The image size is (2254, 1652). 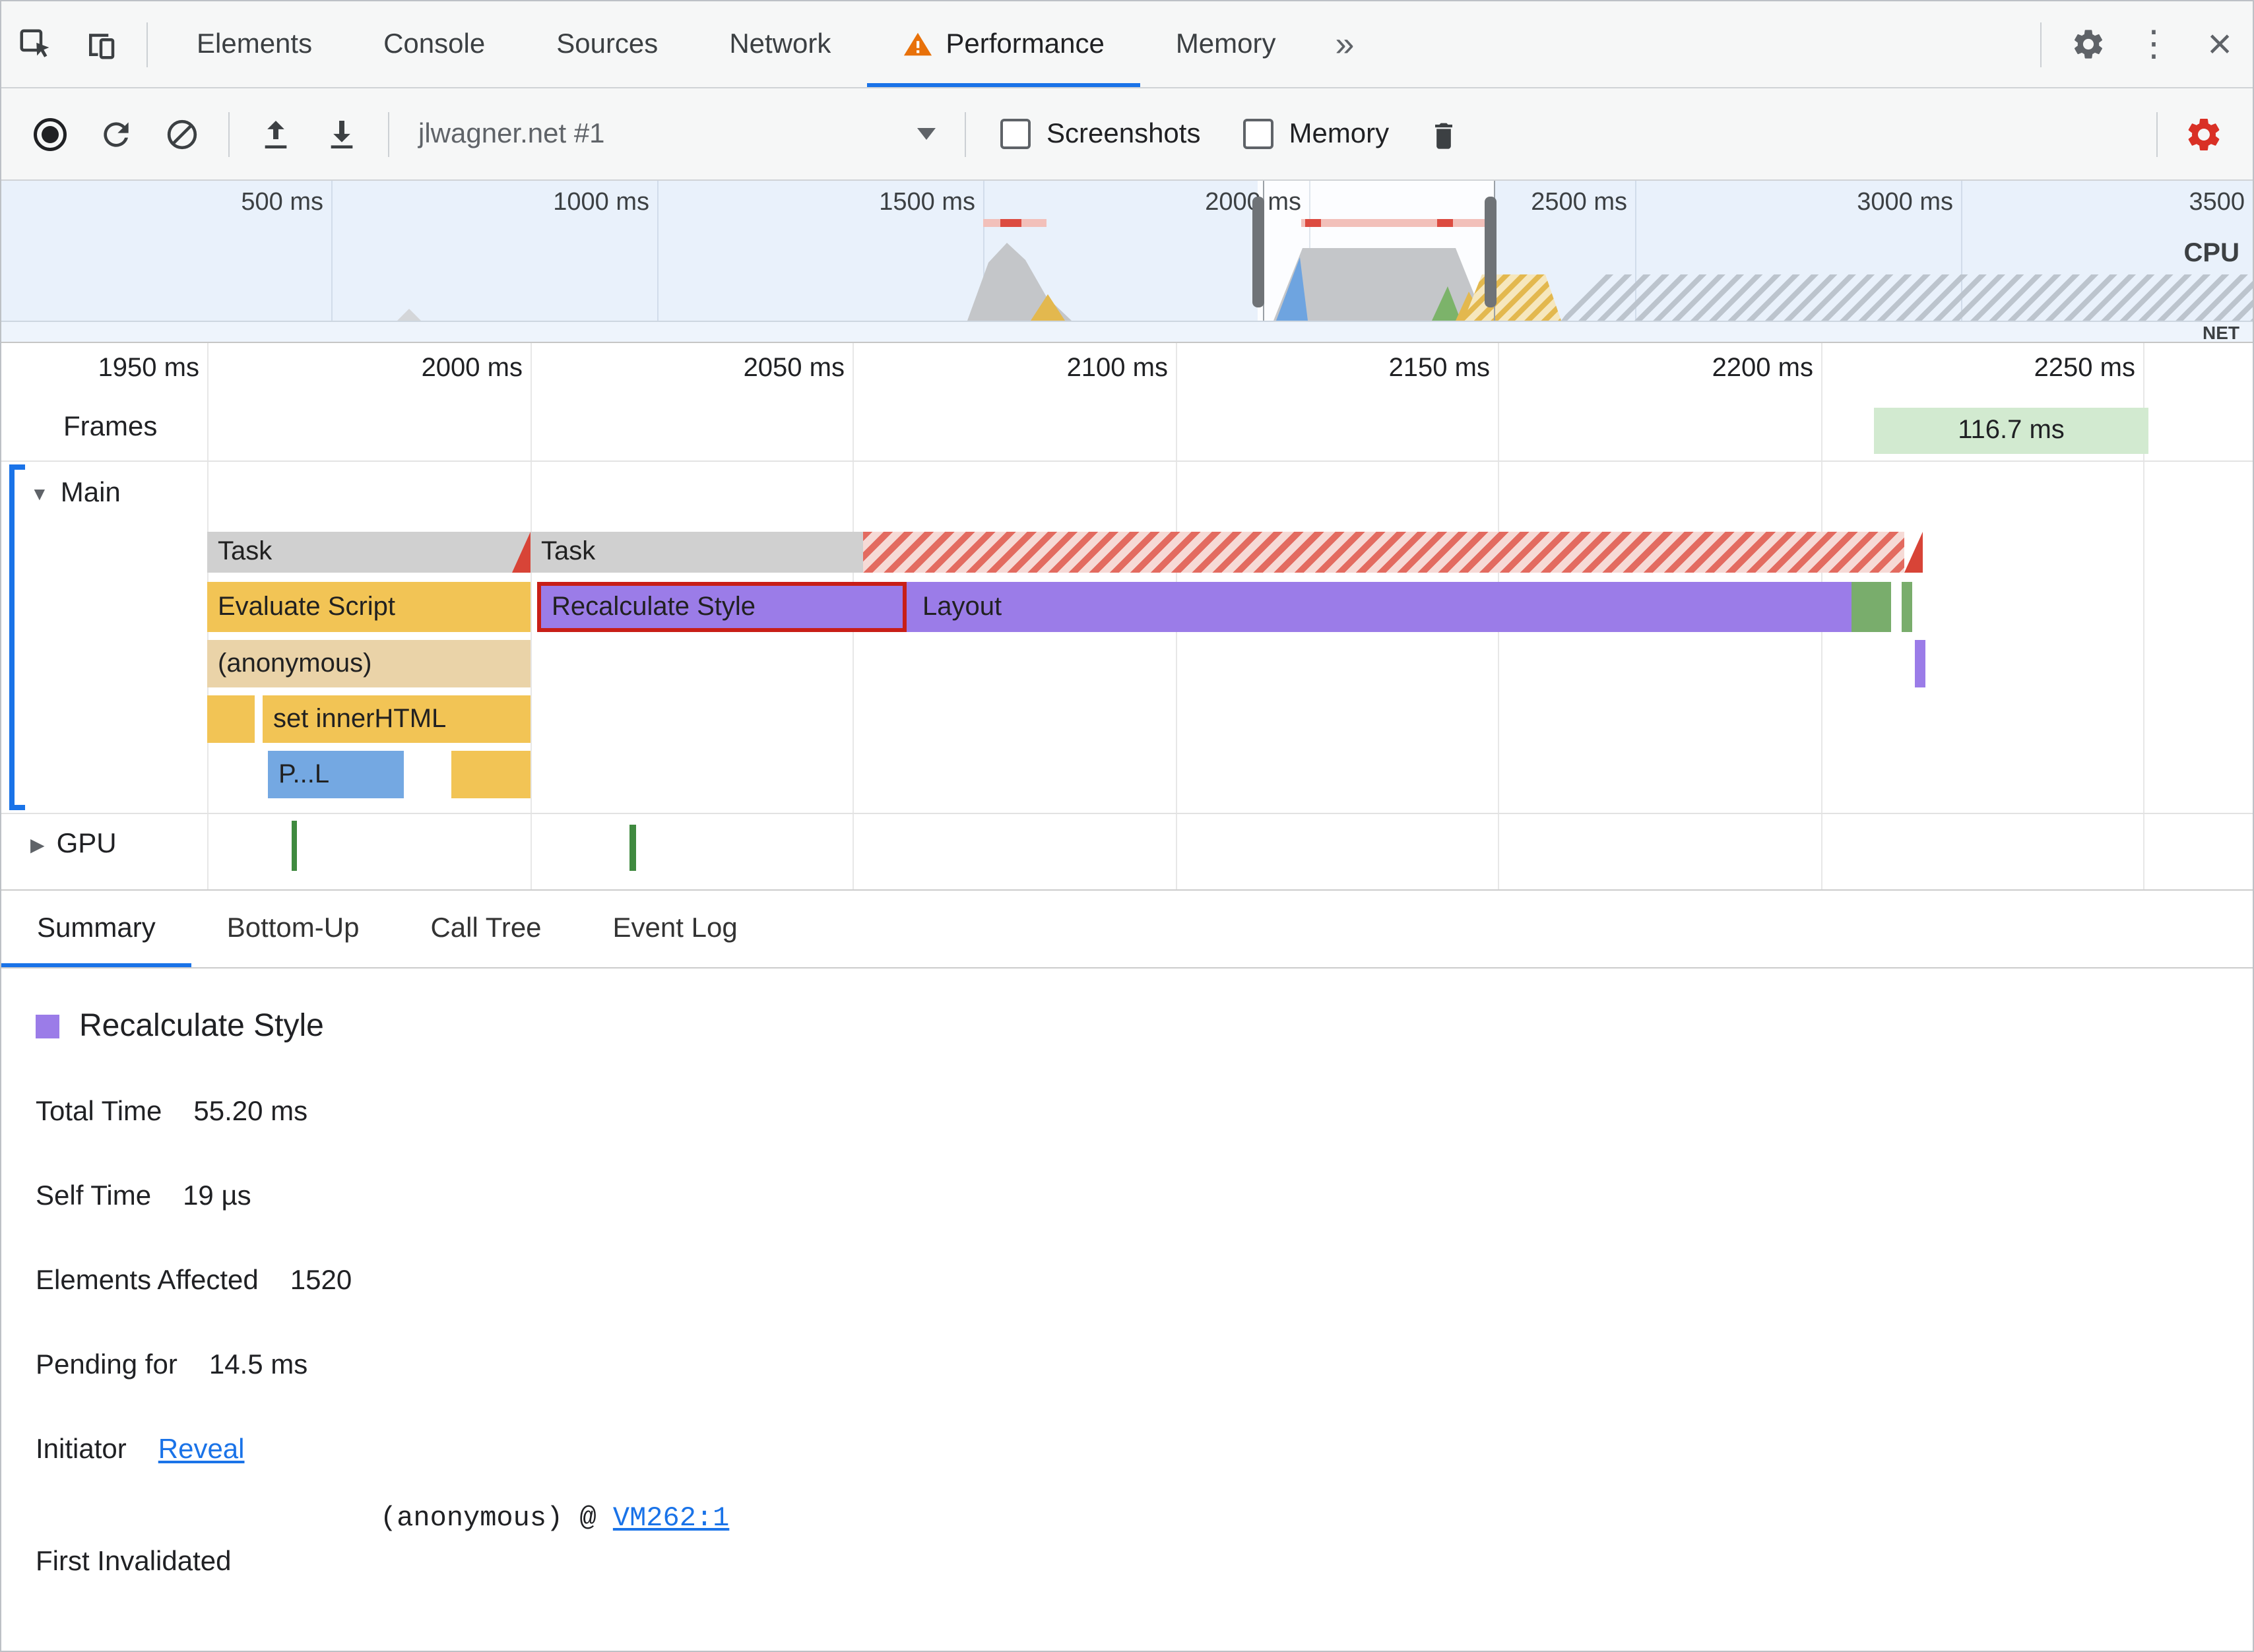 I want to click on trash-icon, so click(x=1443, y=133).